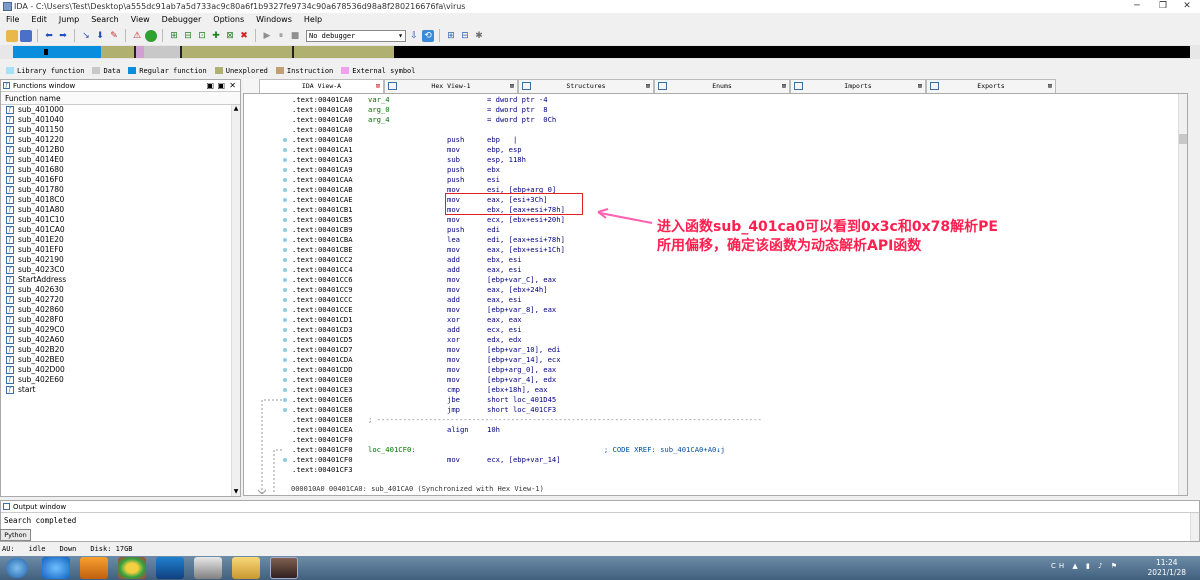 This screenshot has width=1200, height=580. I want to click on code-line: .text:00401CA9 push ebx, so click(527, 170).